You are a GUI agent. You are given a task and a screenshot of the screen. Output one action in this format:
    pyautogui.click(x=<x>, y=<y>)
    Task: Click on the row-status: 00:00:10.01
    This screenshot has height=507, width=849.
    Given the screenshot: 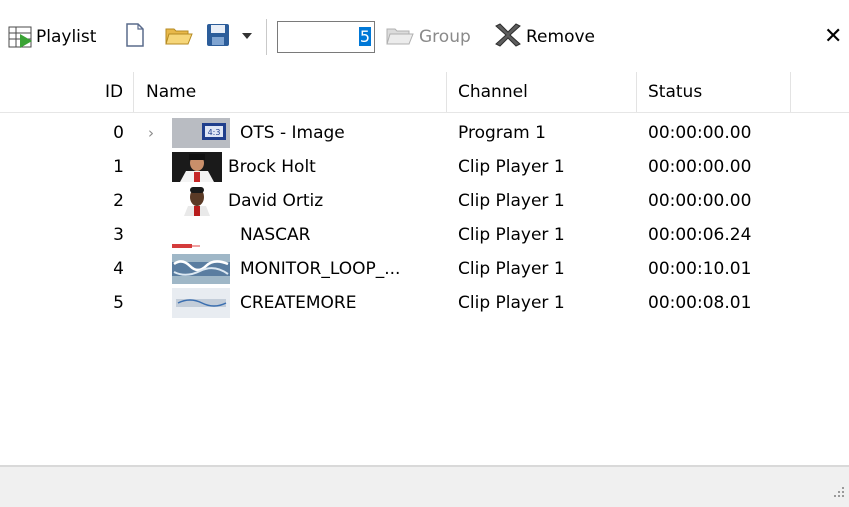 What is the action you would take?
    pyautogui.click(x=700, y=269)
    